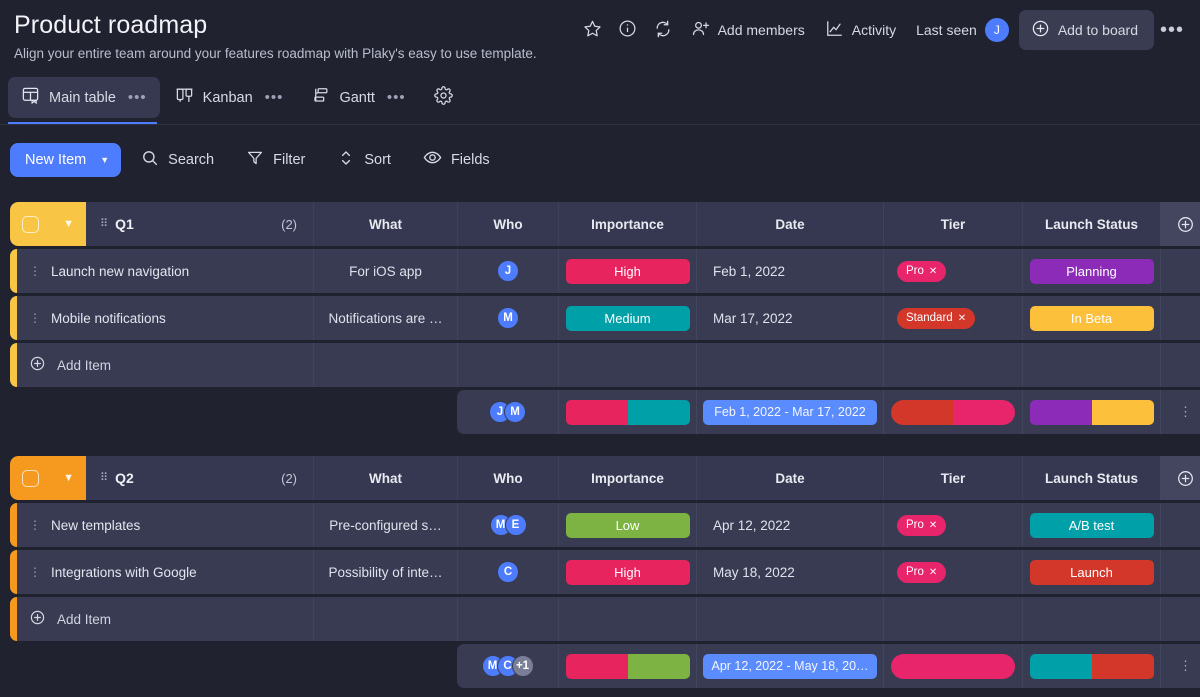 The height and width of the screenshot is (697, 1200). Describe the element at coordinates (1086, 30) in the screenshot. I see `add-to-board-button: Add to board` at that location.